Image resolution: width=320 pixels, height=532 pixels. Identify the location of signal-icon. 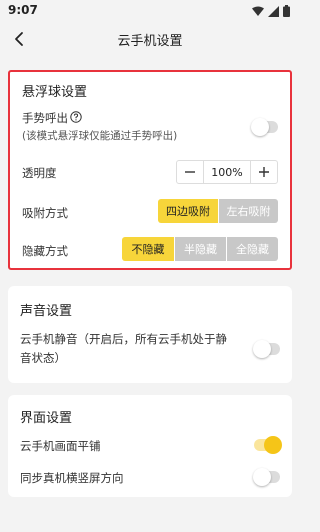
(273, 11).